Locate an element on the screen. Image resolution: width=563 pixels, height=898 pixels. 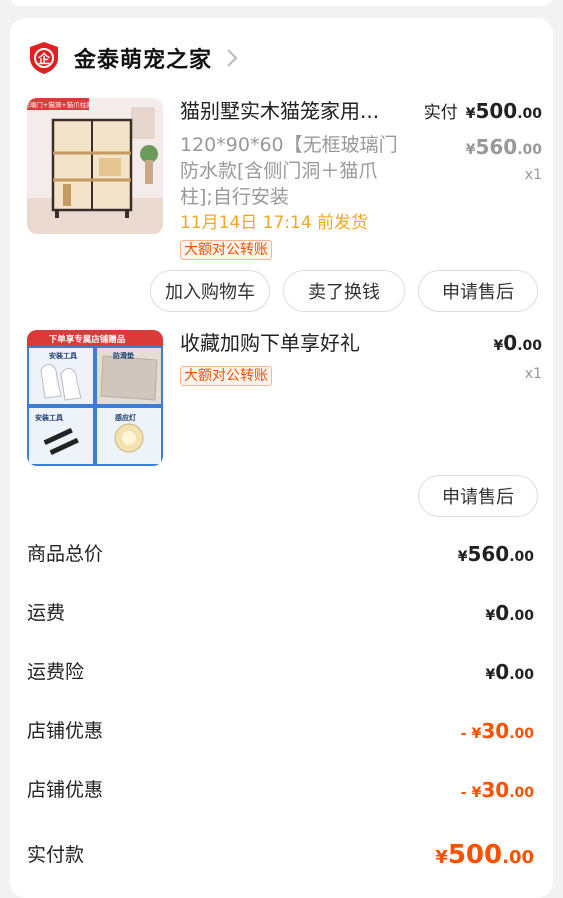
gift-pack-illustration: 下单享专属店铺赠品 安装工具 防滑垫 安装工具 感应灯 is located at coordinates (95, 398).